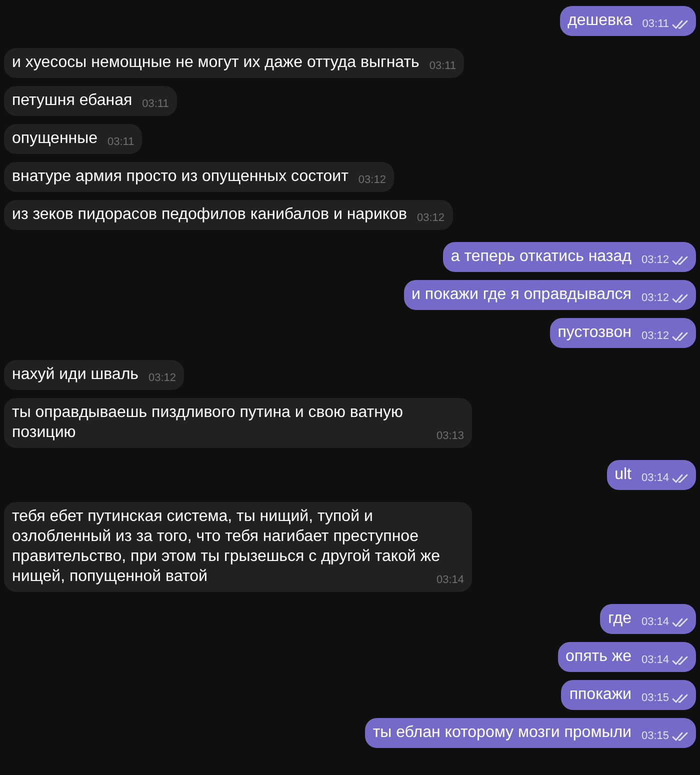 The image size is (700, 775). Describe the element at coordinates (216, 62) in the screenshot. I see `message-text: и хуесосы немощные не могут их даже оттуда выгнать` at that location.